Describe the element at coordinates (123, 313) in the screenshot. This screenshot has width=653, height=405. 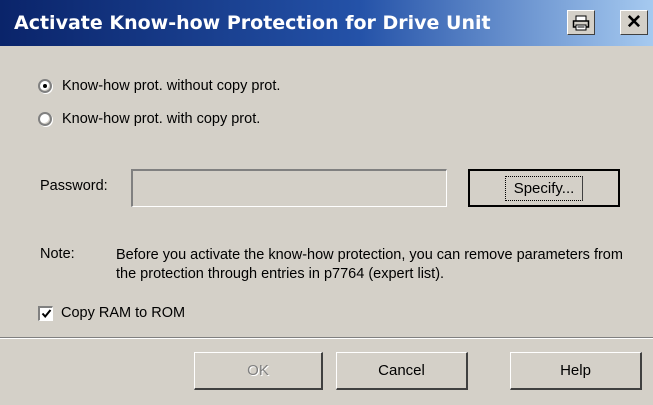
I see `copy-ram-label: Copy RAM to ROM` at that location.